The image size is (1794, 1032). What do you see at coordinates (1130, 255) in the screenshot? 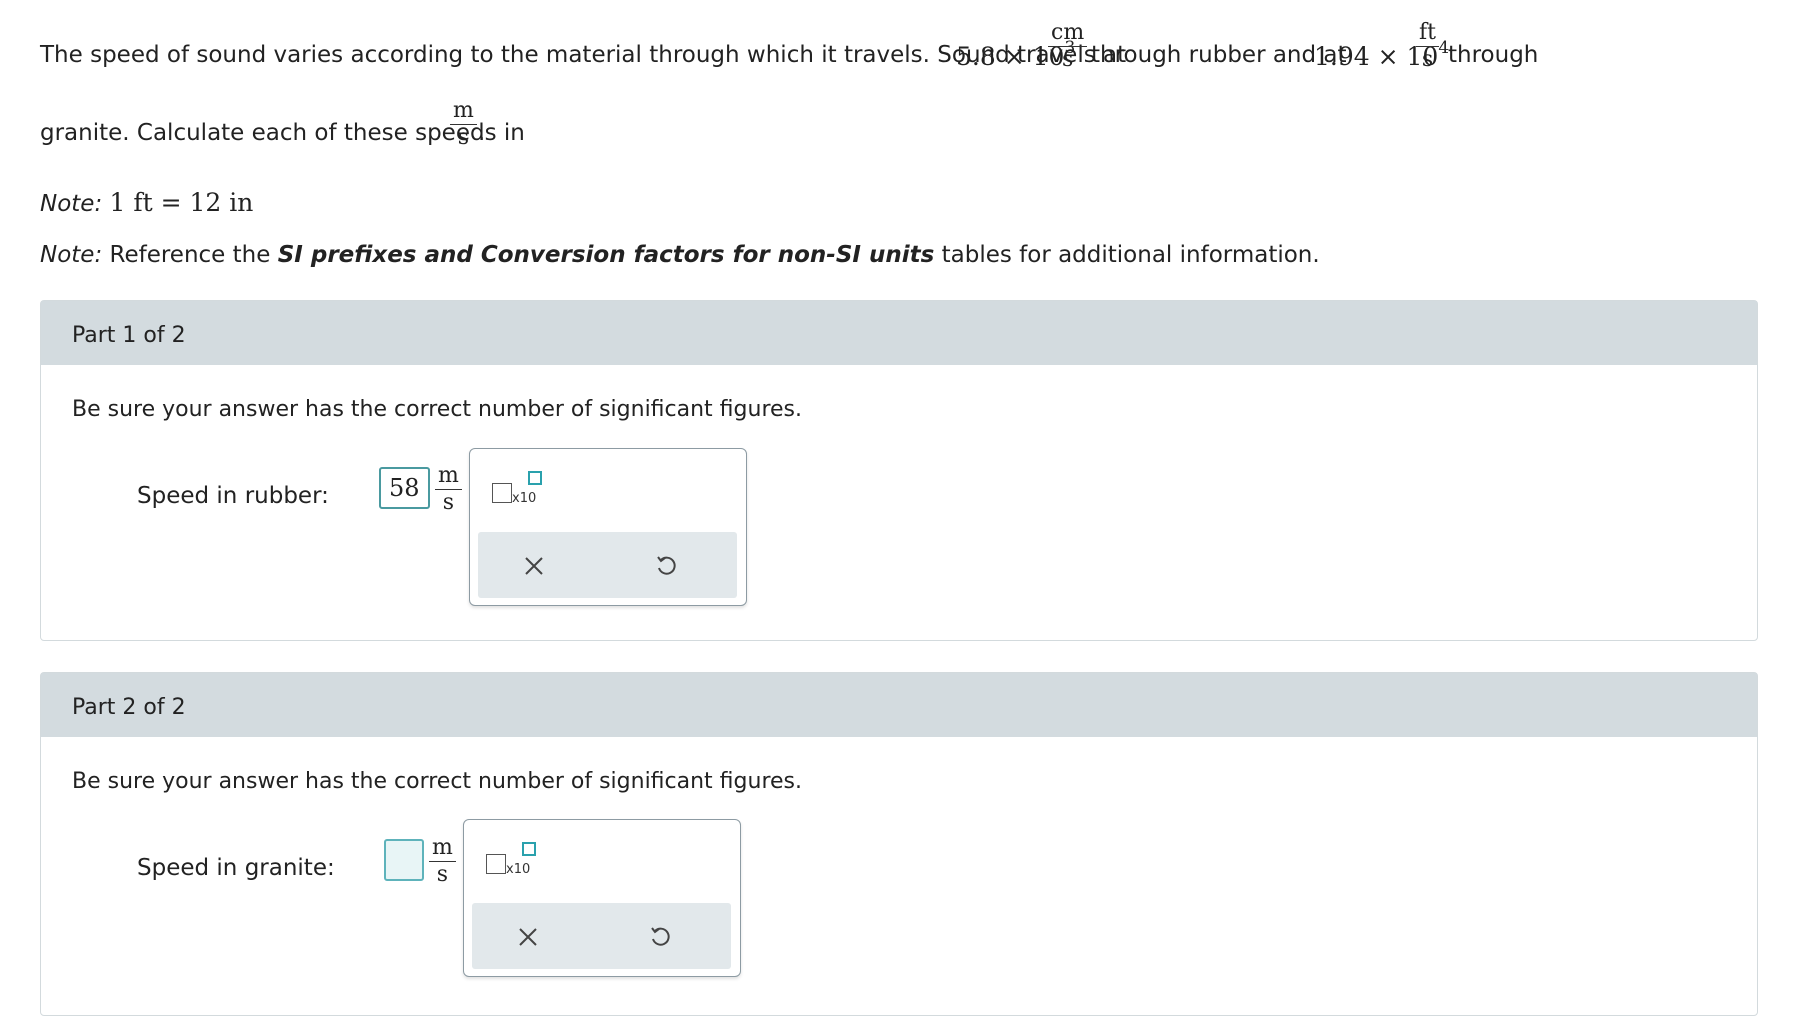
I see `note-reference-post: tables for additional information.` at bounding box center [1130, 255].